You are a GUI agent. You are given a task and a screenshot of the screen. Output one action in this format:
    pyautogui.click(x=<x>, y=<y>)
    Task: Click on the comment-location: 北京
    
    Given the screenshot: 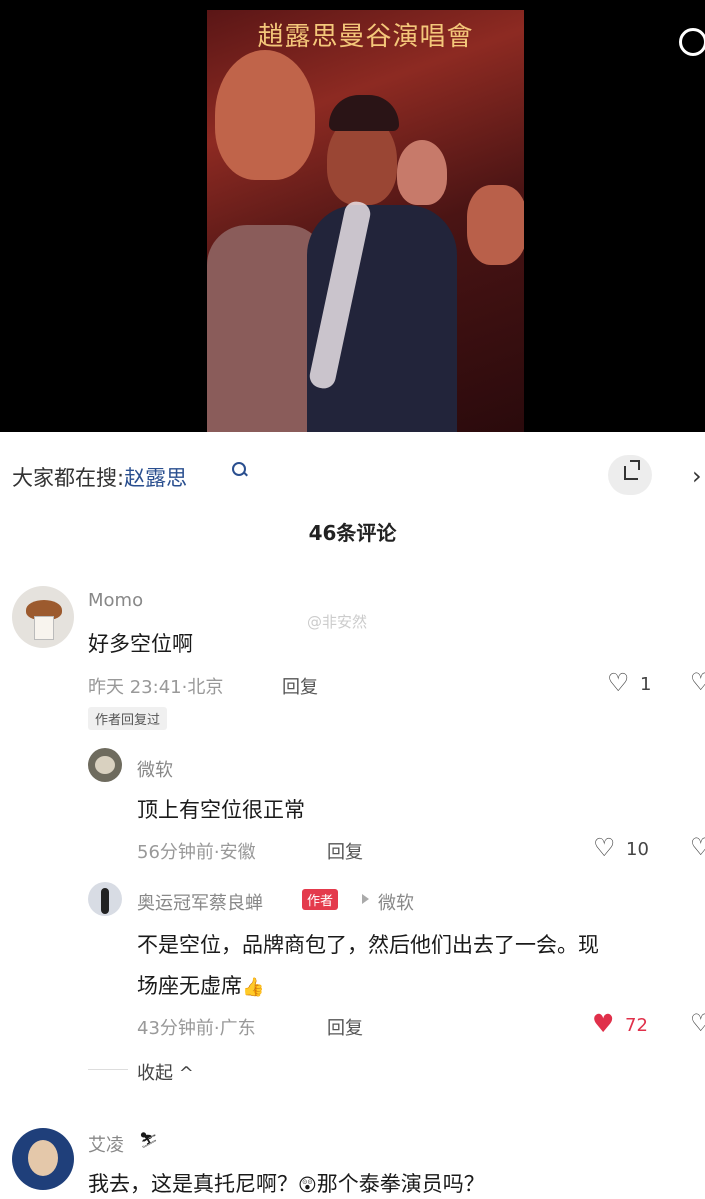 What is the action you would take?
    pyautogui.click(x=205, y=687)
    